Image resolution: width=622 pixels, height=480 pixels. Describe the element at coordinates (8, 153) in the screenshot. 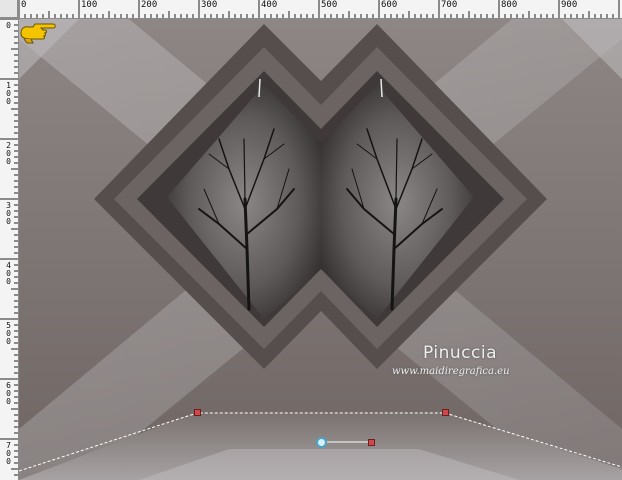

I see `vruler-label-200: 200` at that location.